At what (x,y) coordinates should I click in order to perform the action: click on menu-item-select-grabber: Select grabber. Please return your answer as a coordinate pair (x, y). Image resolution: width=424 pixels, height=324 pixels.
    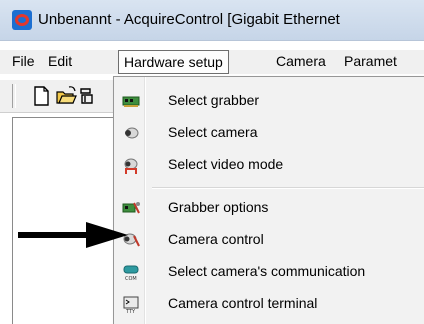
    Looking at the image, I should click on (269, 101).